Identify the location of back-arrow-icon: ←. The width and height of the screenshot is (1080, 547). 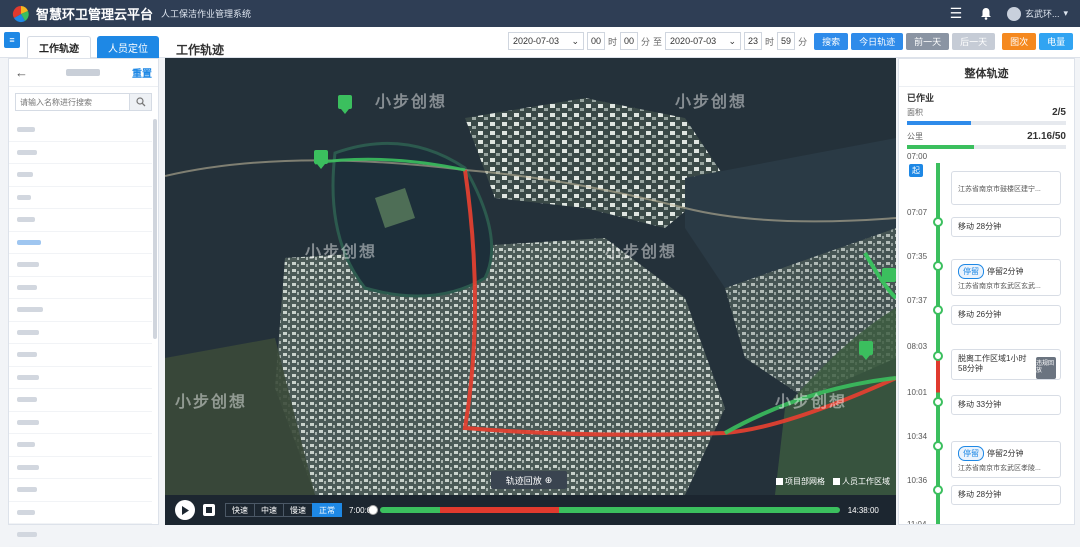
(21, 72).